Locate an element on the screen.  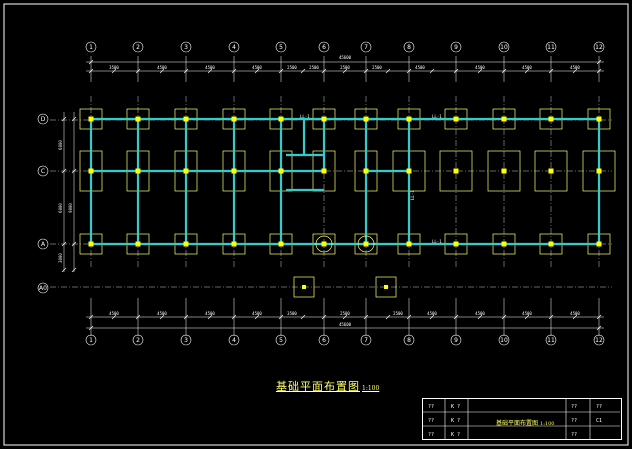
grid-top-label: 2 is located at coordinates (138, 47).